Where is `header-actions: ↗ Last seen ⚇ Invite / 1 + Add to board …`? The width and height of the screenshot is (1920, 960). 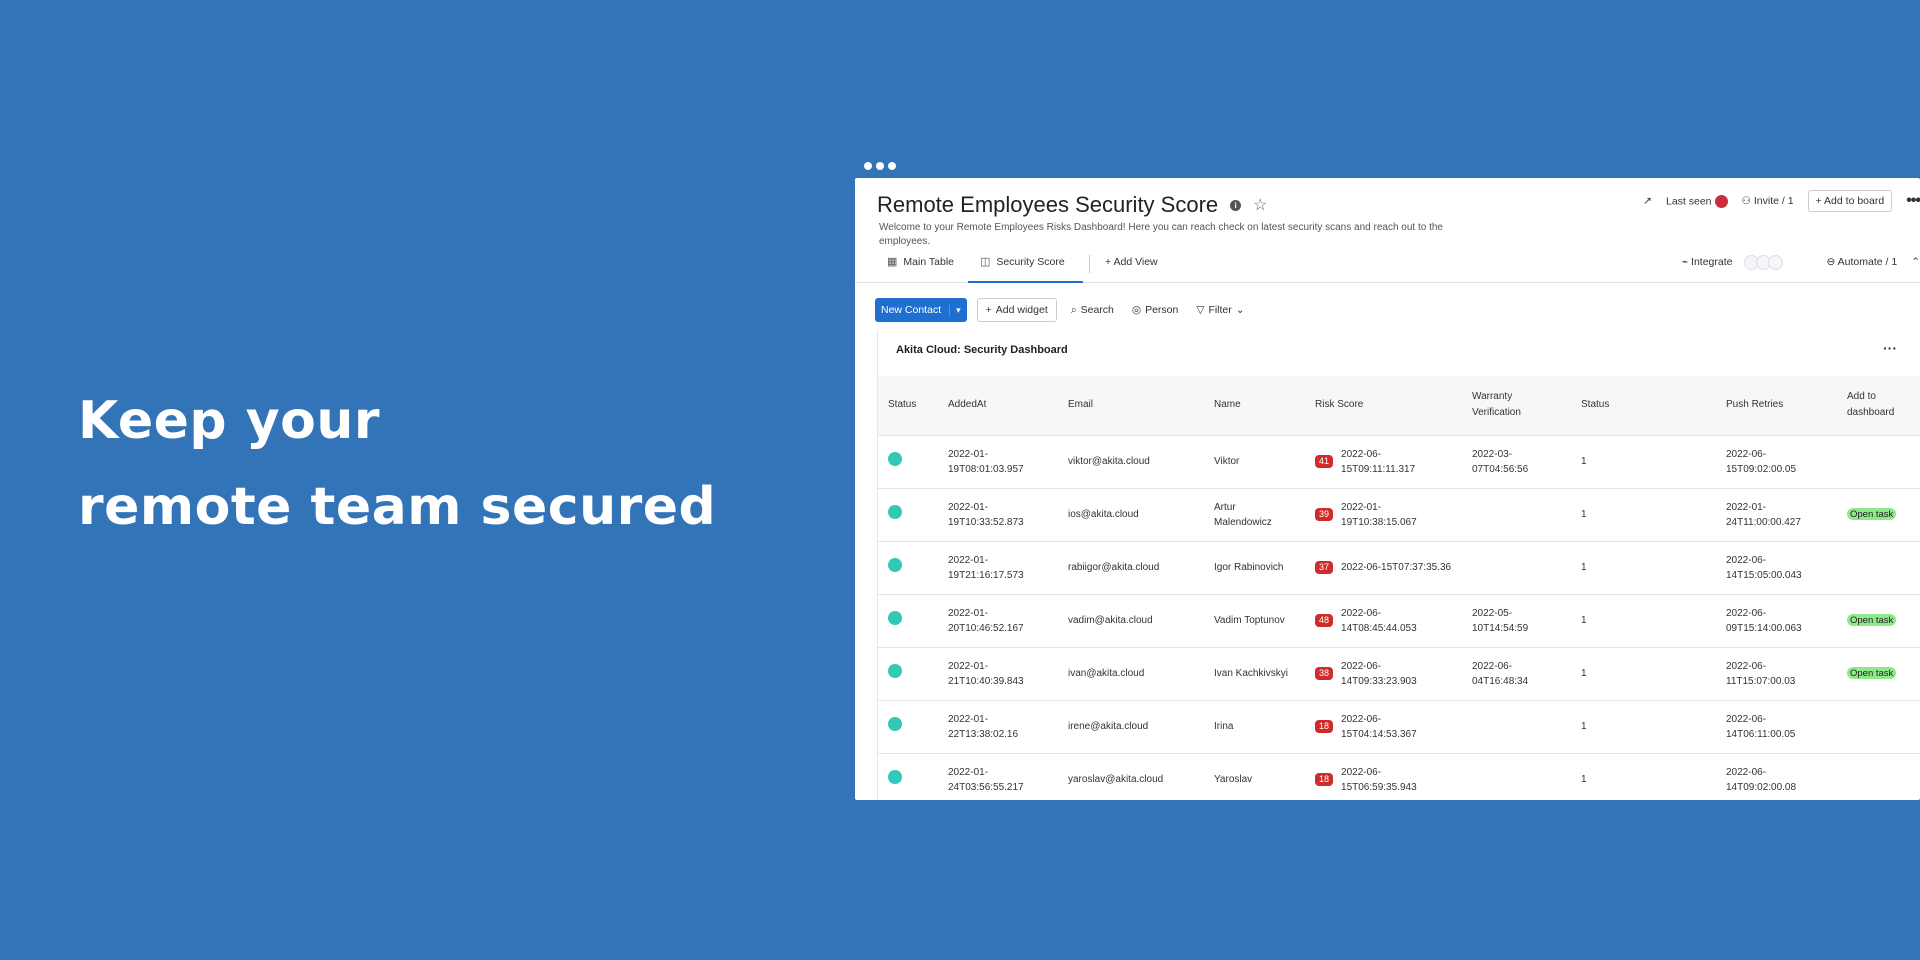 header-actions: ↗ Last seen ⚇ Invite / 1 + Add to board … is located at coordinates (1781, 201).